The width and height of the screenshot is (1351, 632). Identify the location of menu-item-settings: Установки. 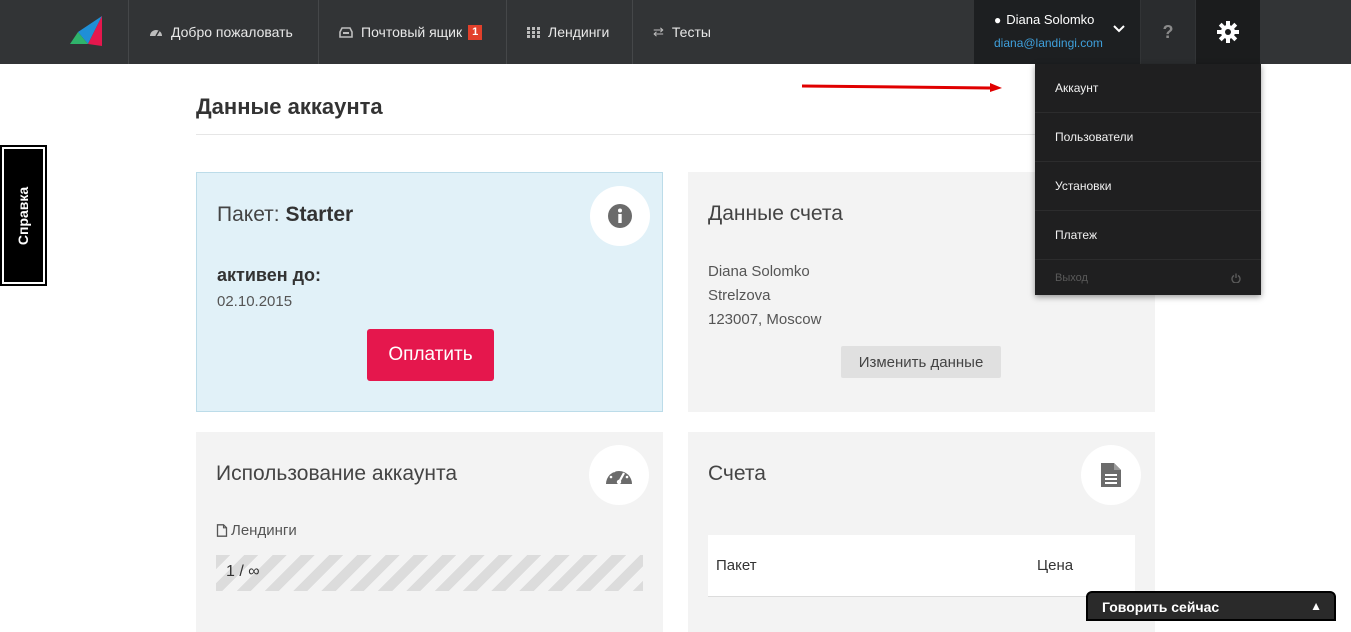
(1148, 186).